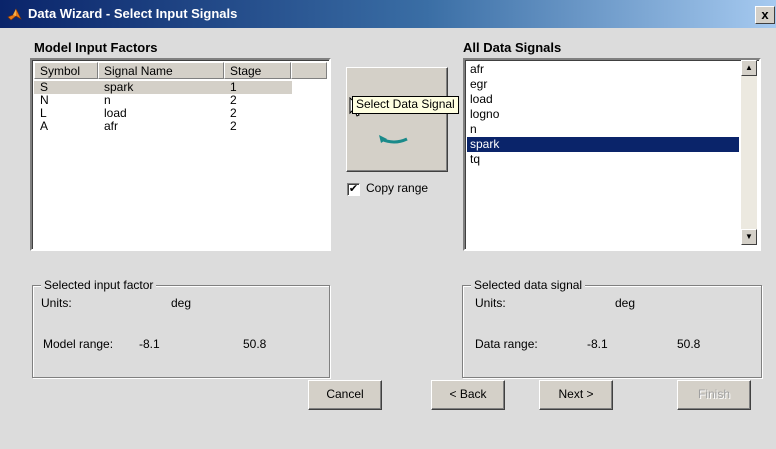 The height and width of the screenshot is (449, 776). I want to click on matlab-logo-icon, so click(14, 14).